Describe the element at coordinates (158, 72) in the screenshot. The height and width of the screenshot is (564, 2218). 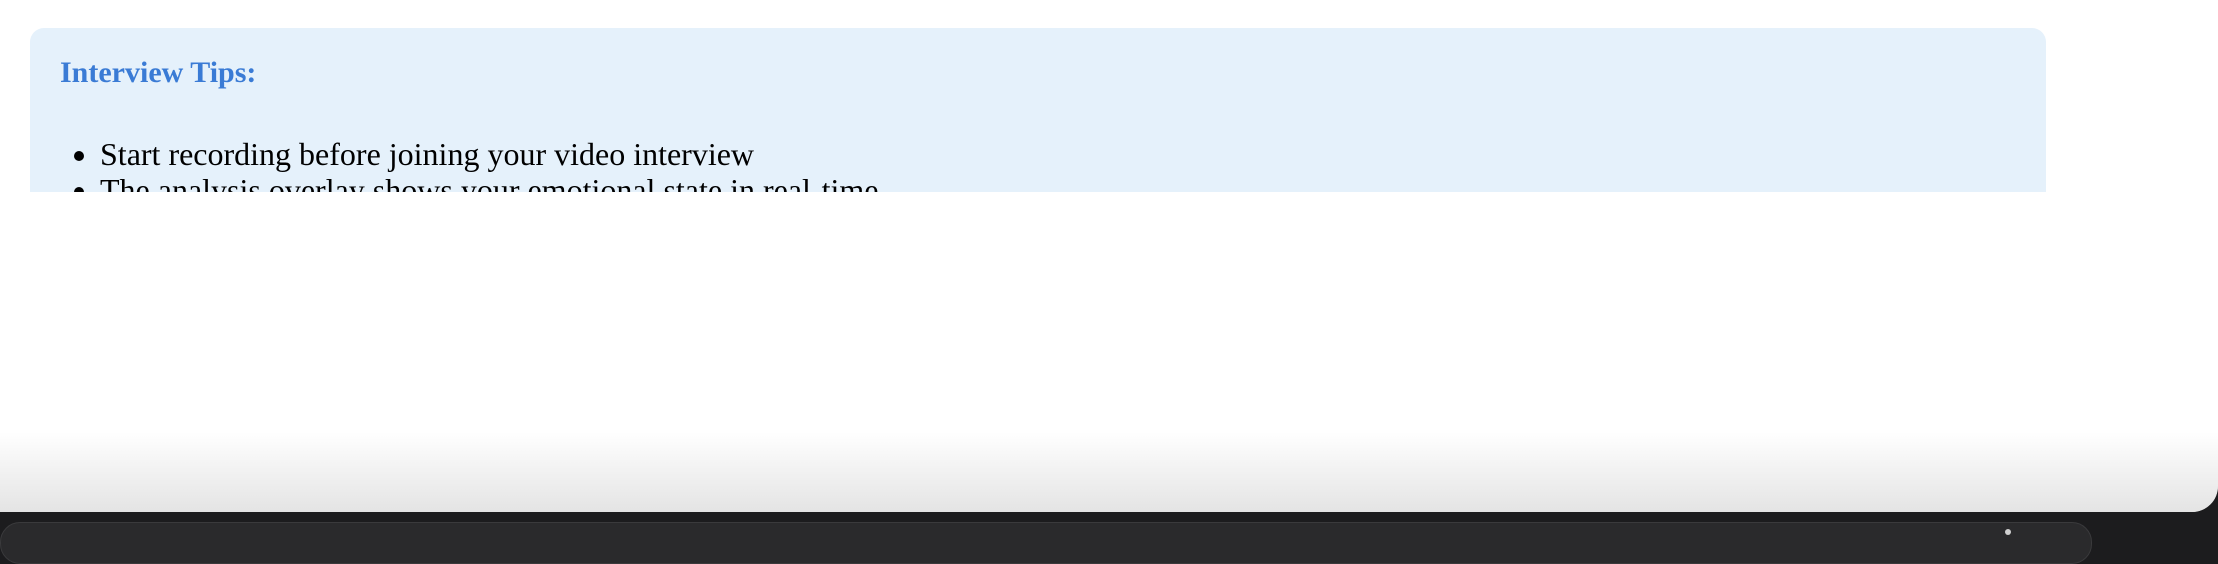
I see `tips-title: Interview Tips:` at that location.